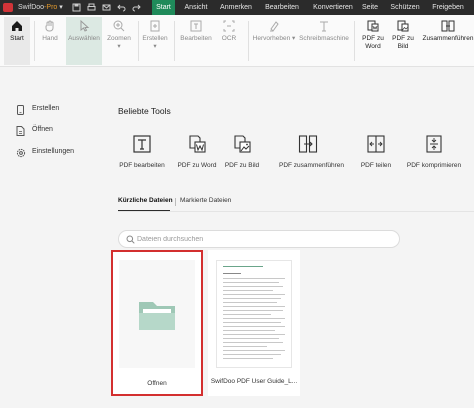 The height and width of the screenshot is (408, 474). I want to click on tool-label: PDF zu Bild, so click(242, 165).